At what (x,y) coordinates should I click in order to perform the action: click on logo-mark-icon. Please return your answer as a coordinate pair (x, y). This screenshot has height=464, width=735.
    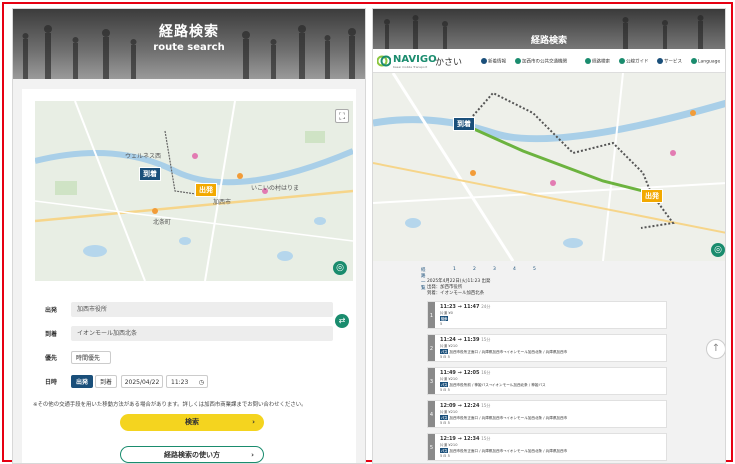
    Looking at the image, I should click on (384, 61).